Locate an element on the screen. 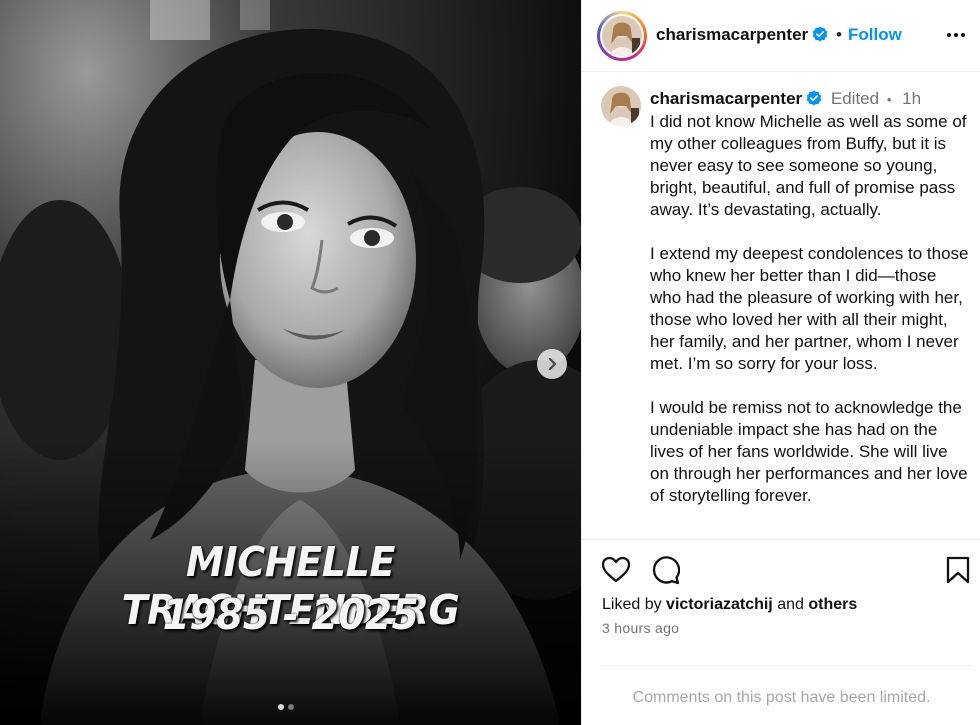 The image size is (980, 725). story-ring is located at coordinates (622, 36).